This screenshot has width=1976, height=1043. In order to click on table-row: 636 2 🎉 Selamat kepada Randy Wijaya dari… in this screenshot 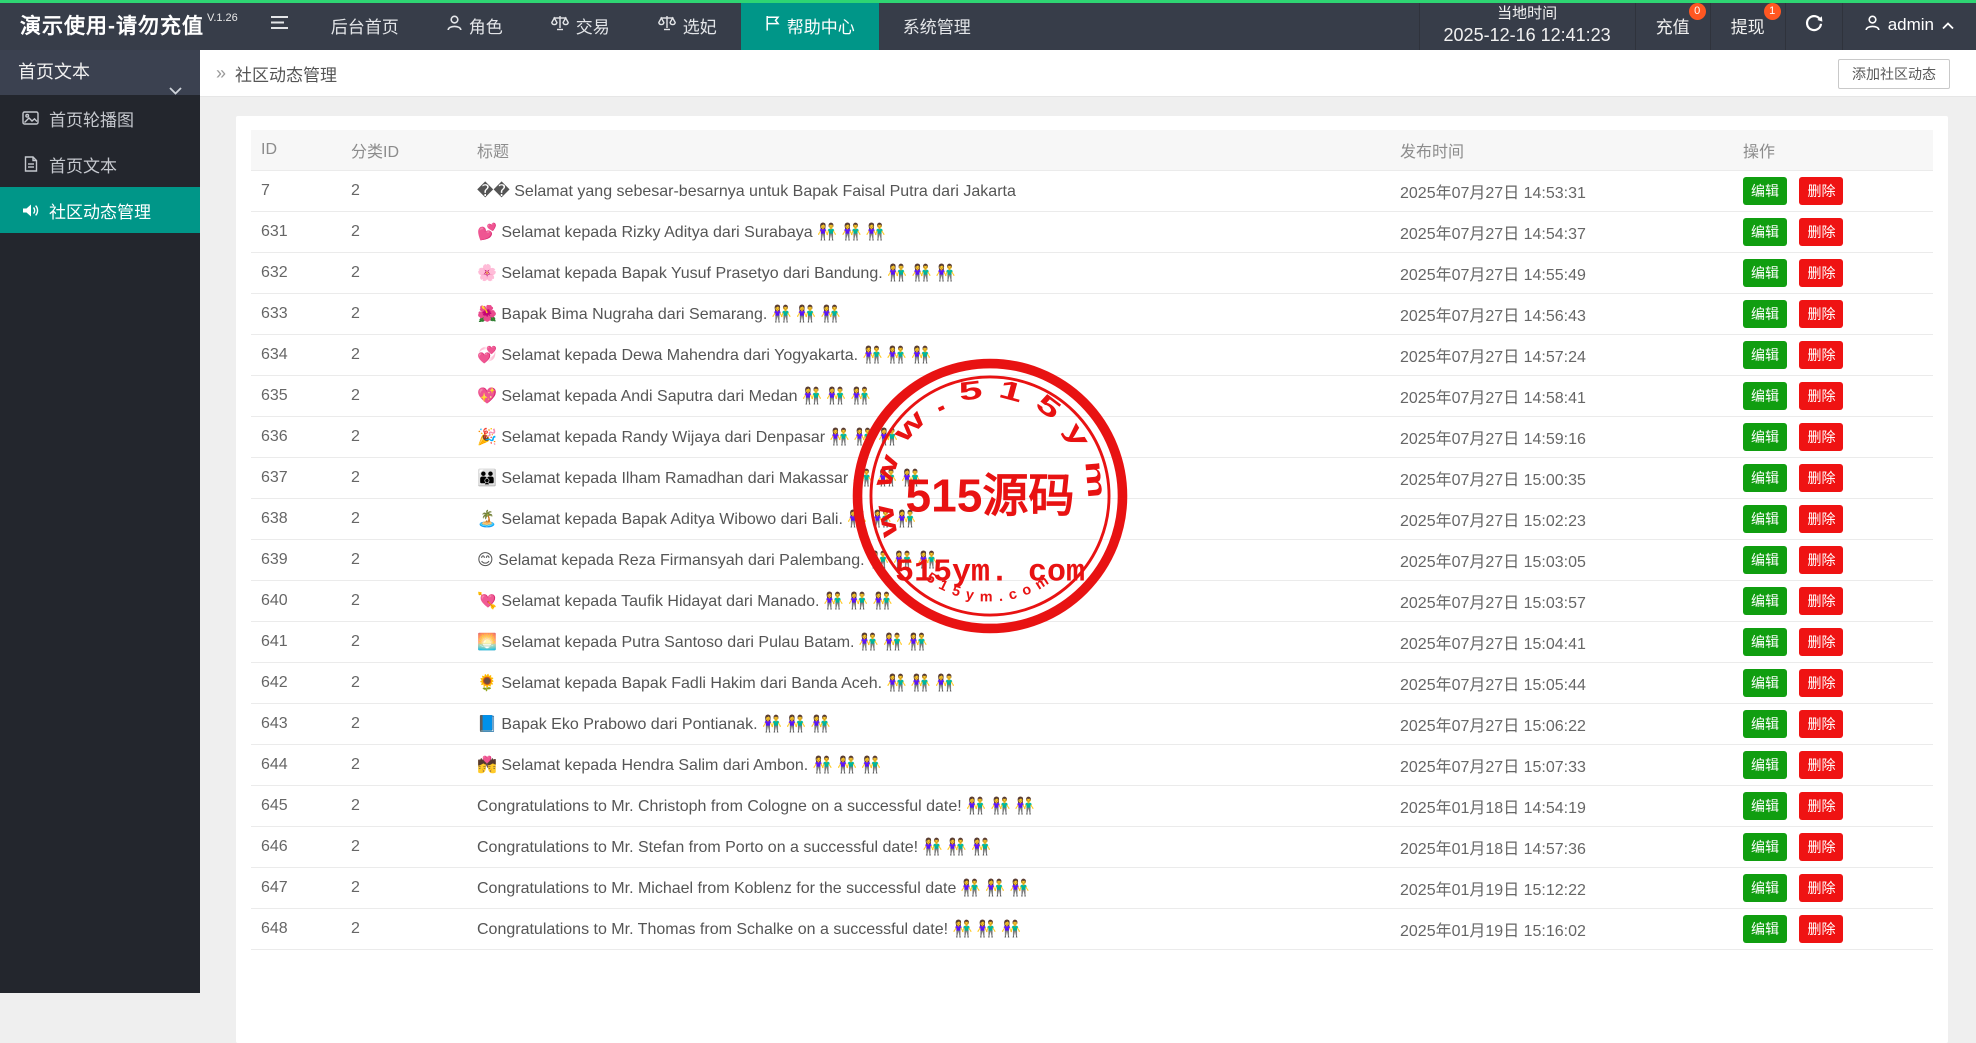, I will do `click(1092, 437)`.